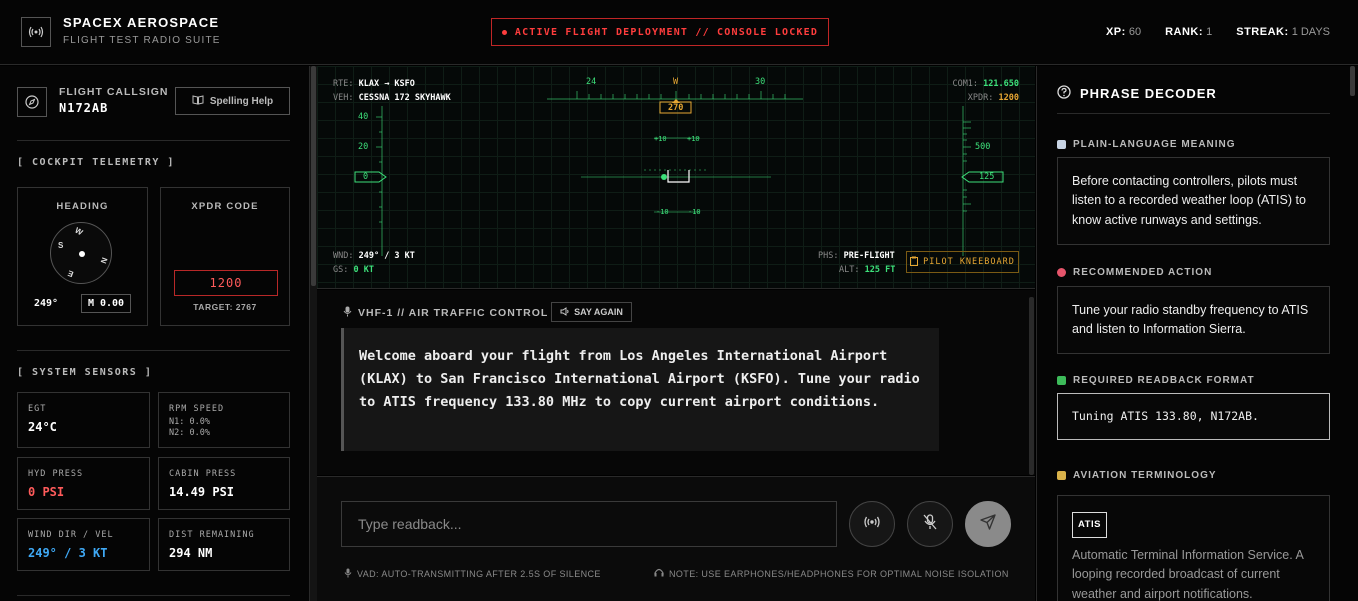 This screenshot has height=601, width=1358. What do you see at coordinates (70, 273) in the screenshot?
I see `compass-e: E` at bounding box center [70, 273].